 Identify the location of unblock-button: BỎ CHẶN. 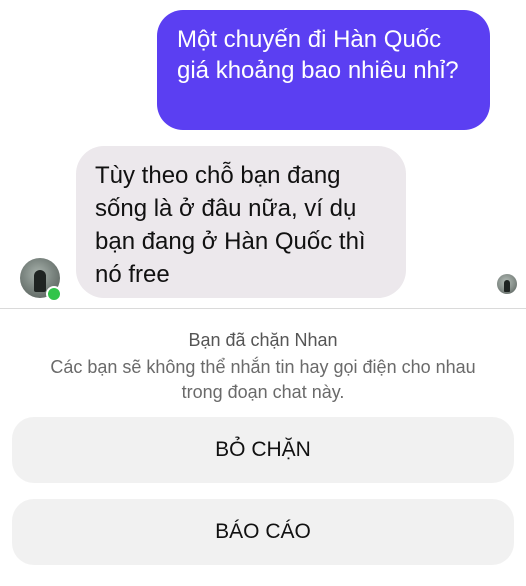
(263, 450).